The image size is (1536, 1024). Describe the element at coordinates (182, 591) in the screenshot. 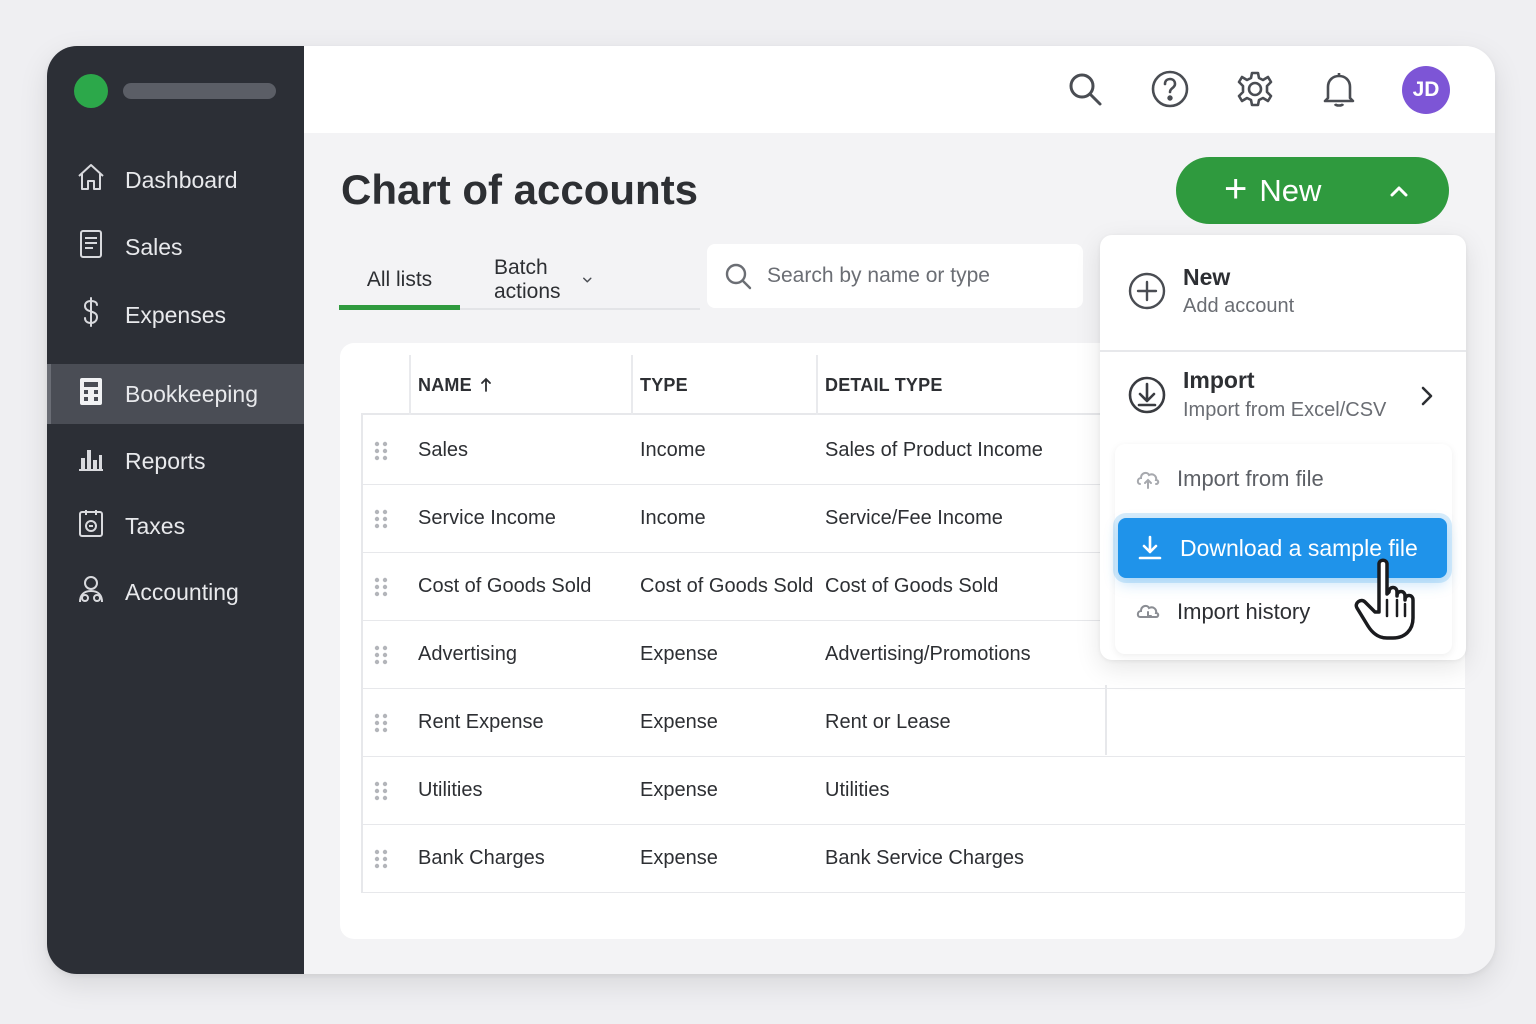

I see `sidebar-item-label: Accounting` at that location.